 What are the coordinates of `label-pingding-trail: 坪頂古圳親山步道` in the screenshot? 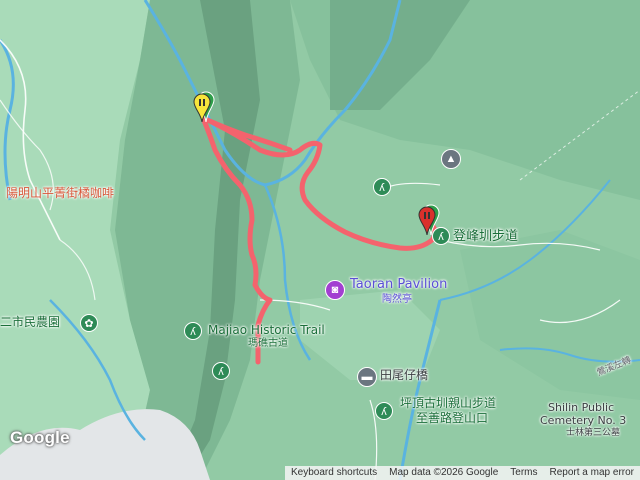 It's located at (448, 403).